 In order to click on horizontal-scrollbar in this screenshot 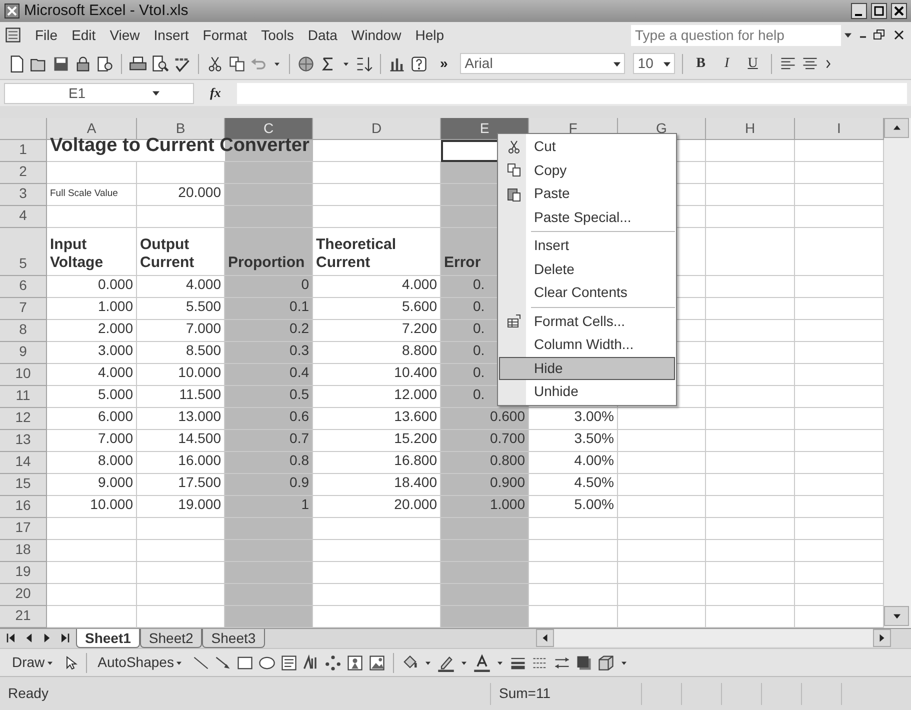, I will do `click(713, 638)`.